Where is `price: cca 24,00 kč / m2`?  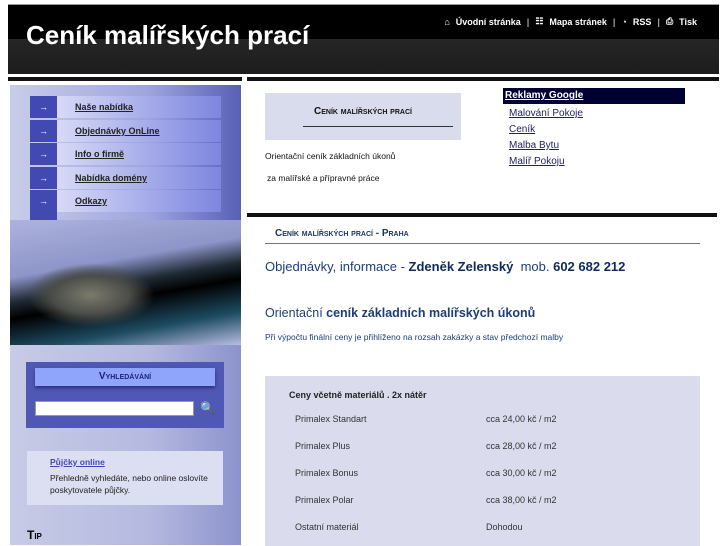 price: cca 24,00 kč / m2 is located at coordinates (521, 419).